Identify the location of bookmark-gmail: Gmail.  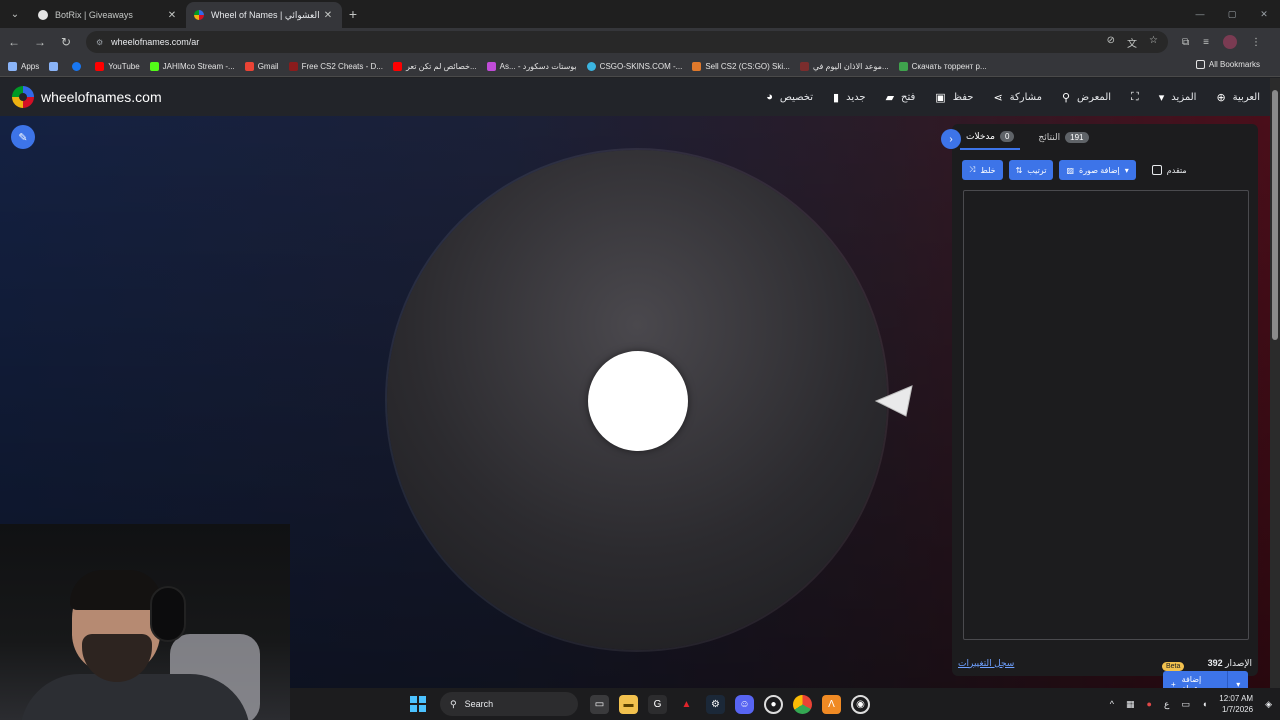
(261, 66).